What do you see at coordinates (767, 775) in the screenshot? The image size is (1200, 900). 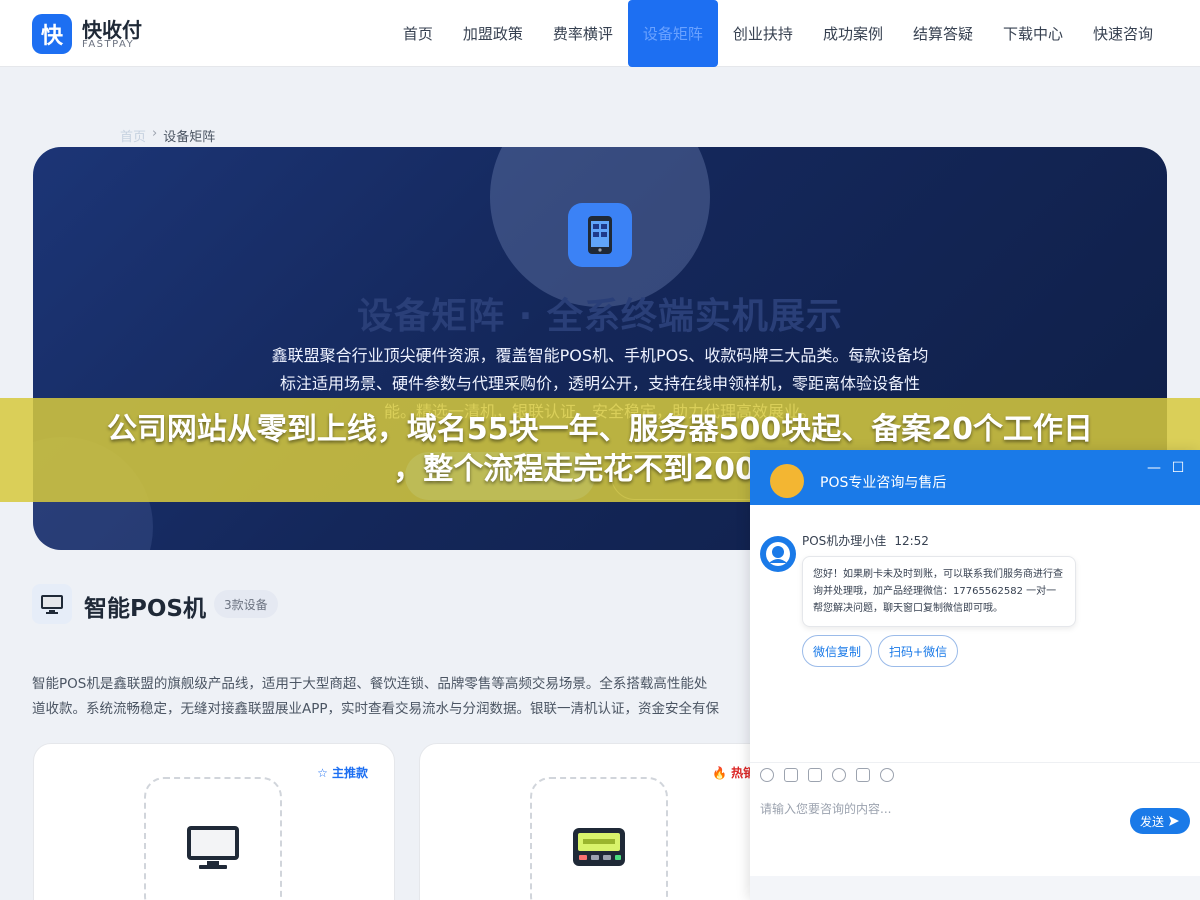 I see `emoji-icon` at bounding box center [767, 775].